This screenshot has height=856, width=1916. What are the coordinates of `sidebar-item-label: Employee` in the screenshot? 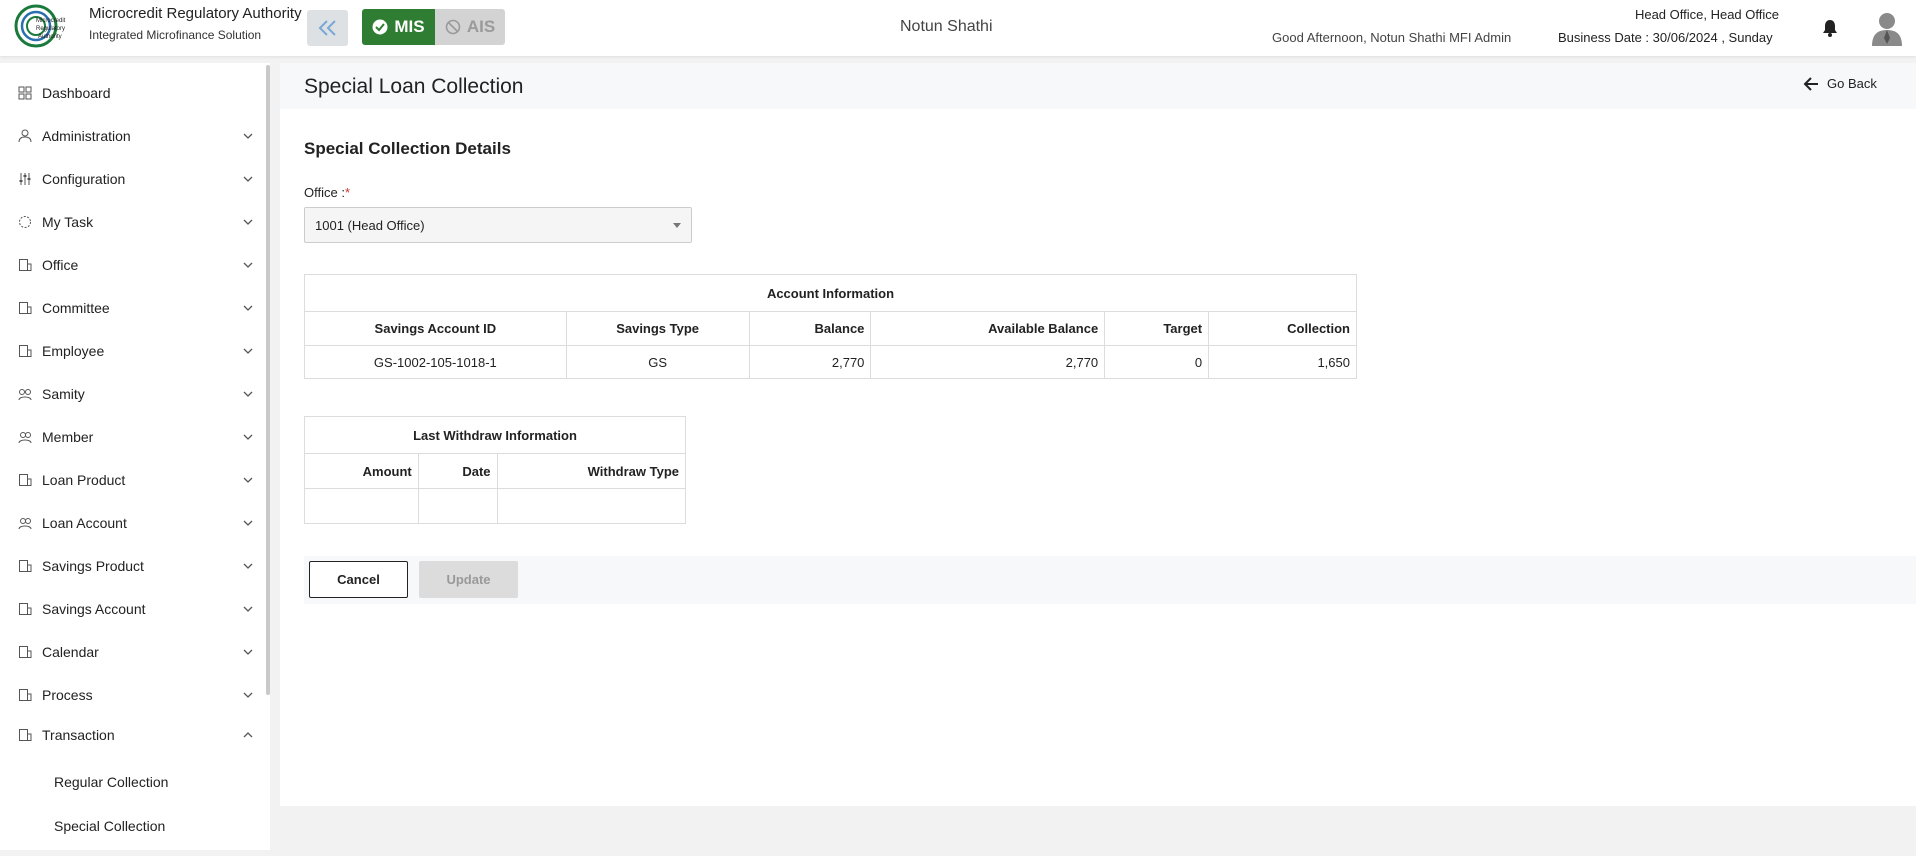 It's located at (73, 351).